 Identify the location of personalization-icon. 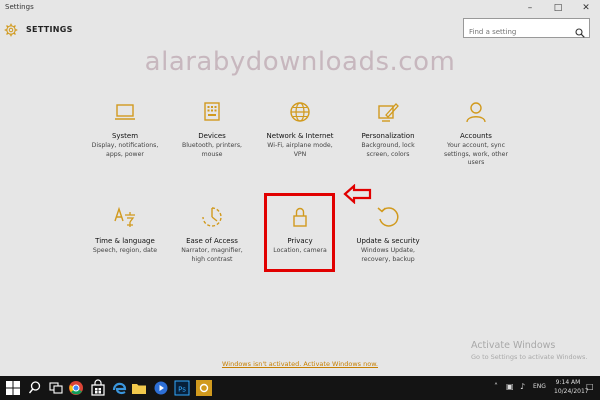
(388, 112).